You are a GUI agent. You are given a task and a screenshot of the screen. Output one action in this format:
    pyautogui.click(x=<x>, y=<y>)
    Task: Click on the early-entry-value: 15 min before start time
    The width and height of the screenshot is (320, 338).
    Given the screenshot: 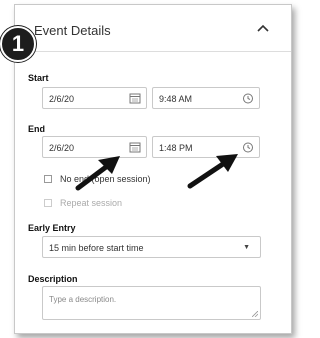 What is the action you would take?
    pyautogui.click(x=96, y=248)
    